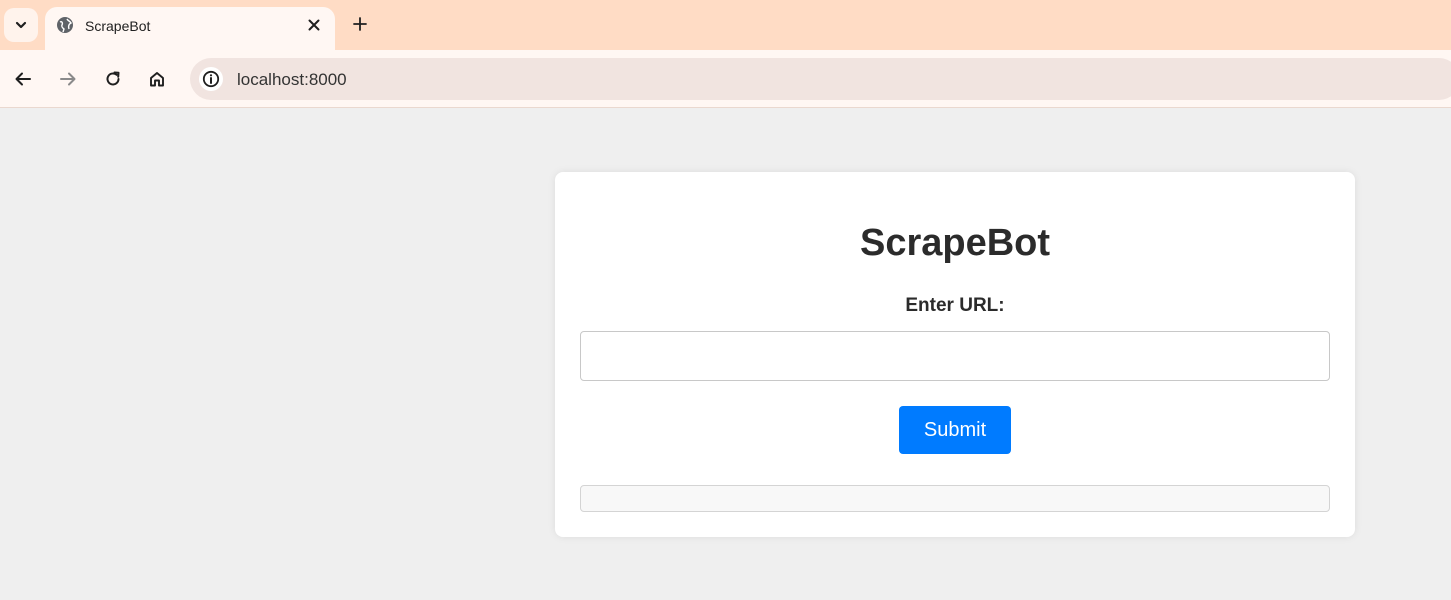 Image resolution: width=1451 pixels, height=600 pixels. I want to click on url-input, so click(955, 356).